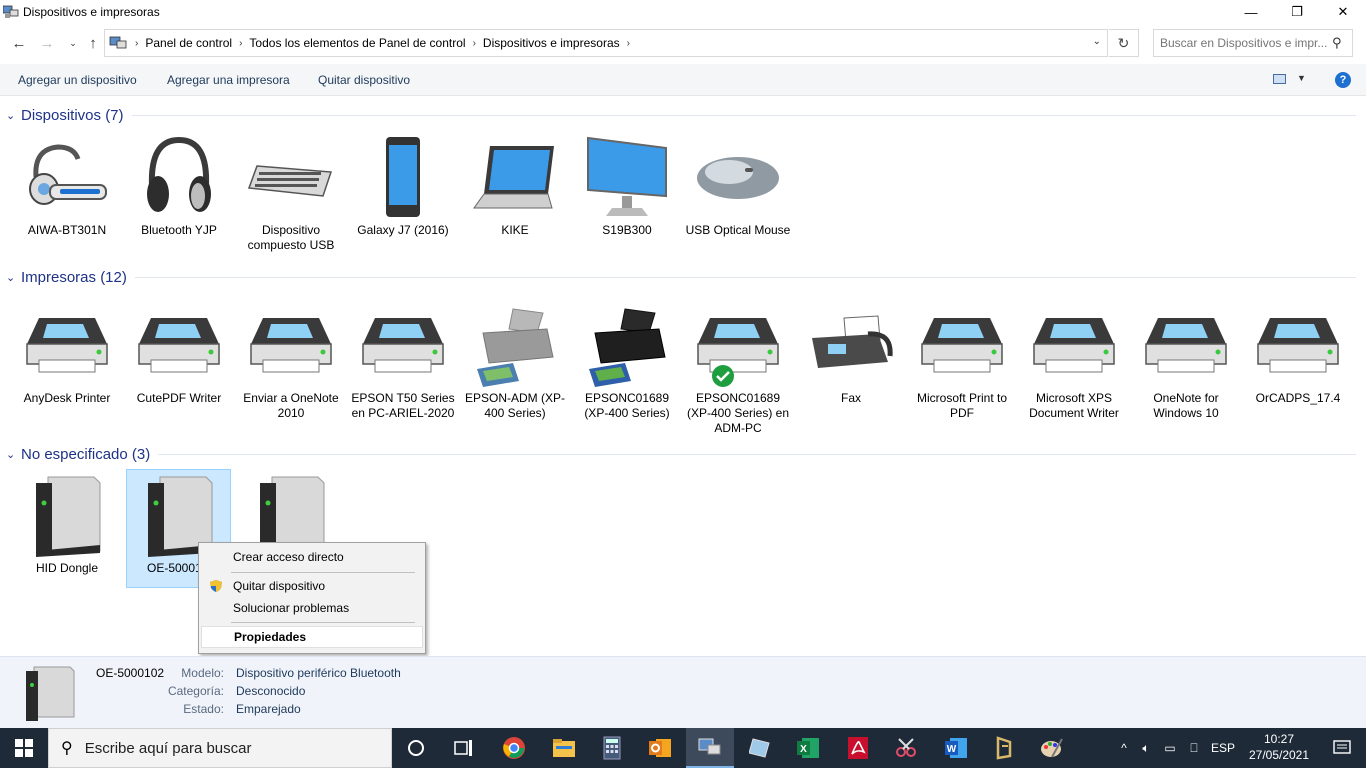 This screenshot has height=768, width=1366. What do you see at coordinates (118, 42) in the screenshot?
I see `control-panel-icon` at bounding box center [118, 42].